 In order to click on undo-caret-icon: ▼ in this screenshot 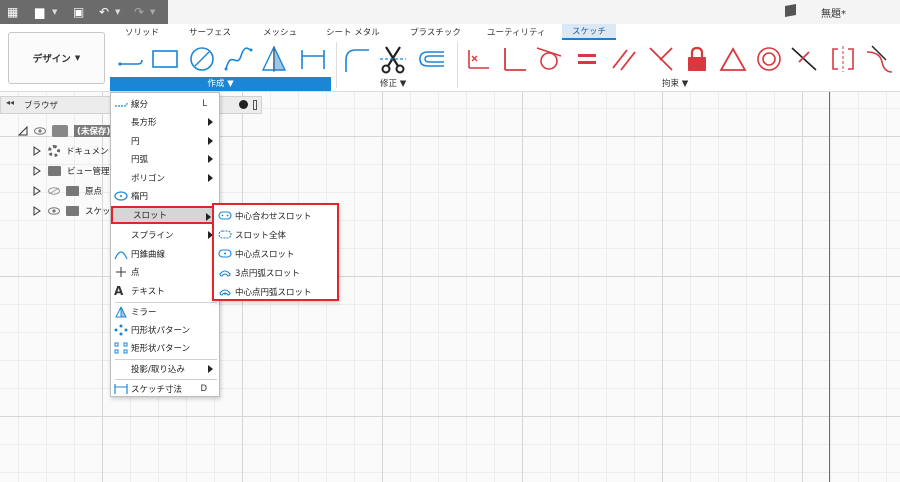, I will do `click(117, 12)`.